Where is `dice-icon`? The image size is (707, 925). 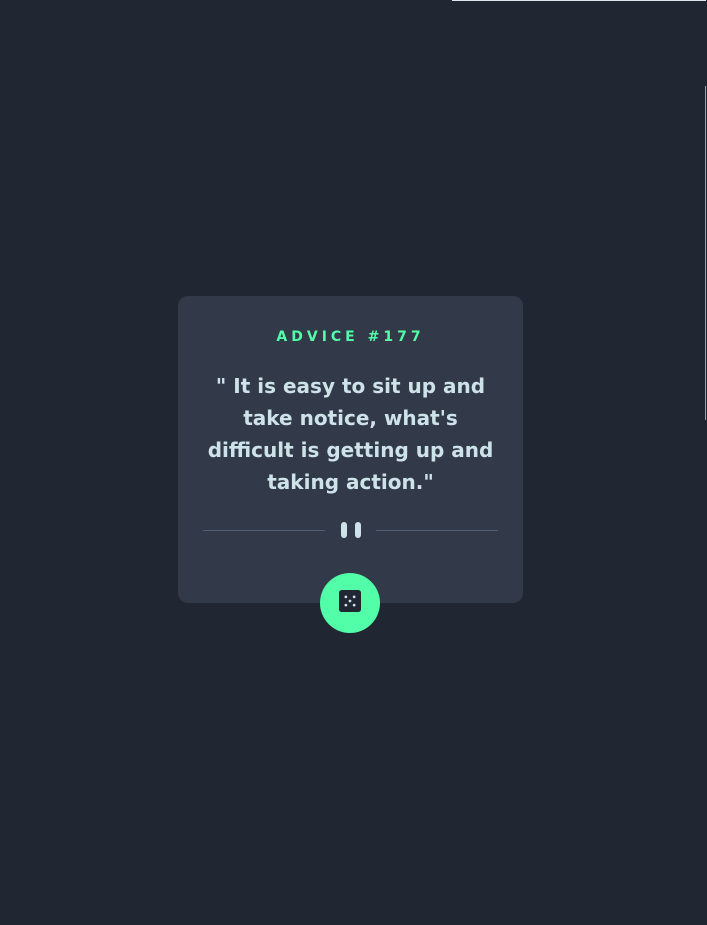
dice-icon is located at coordinates (350, 601).